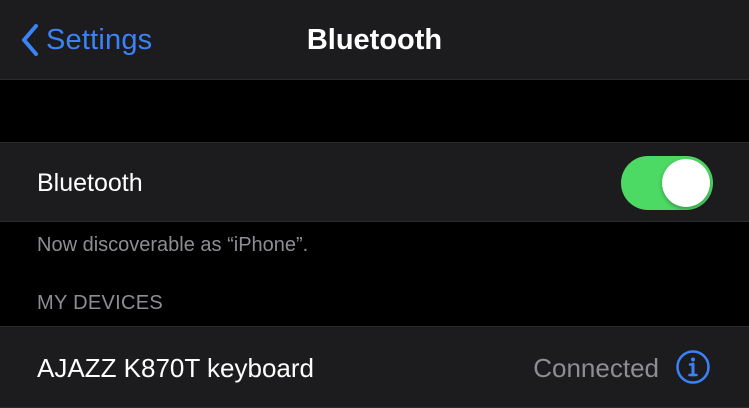 This screenshot has width=749, height=408. Describe the element at coordinates (175, 368) in the screenshot. I see `device-name: AJAZZ K870T keyboard` at that location.